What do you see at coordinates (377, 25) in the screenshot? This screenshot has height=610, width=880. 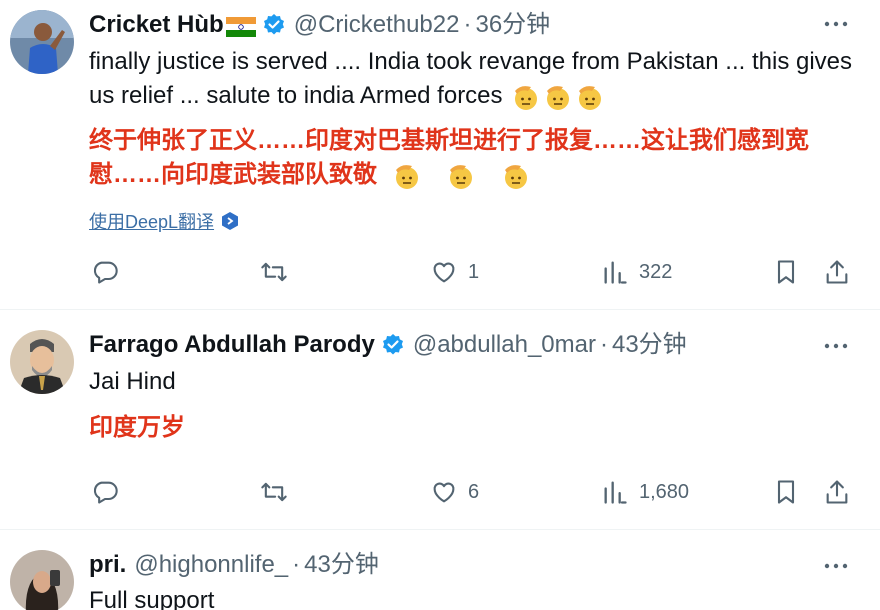 I see `user-handle: @Crickethub22` at bounding box center [377, 25].